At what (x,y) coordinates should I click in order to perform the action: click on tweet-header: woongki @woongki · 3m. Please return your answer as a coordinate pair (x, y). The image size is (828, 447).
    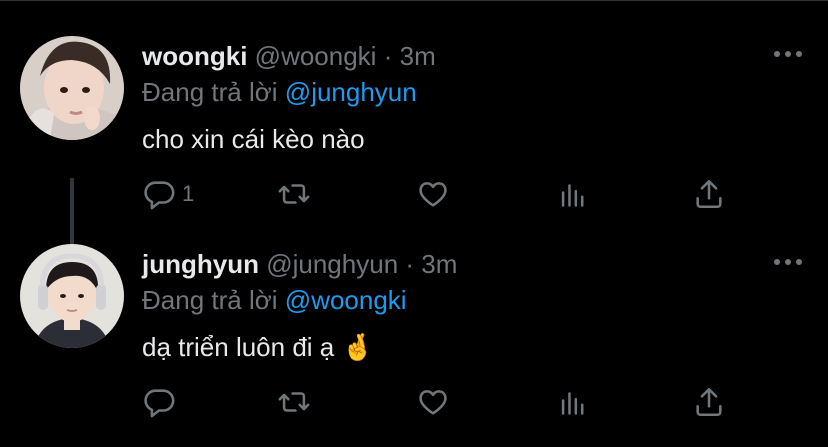
    Looking at the image, I should click on (289, 56).